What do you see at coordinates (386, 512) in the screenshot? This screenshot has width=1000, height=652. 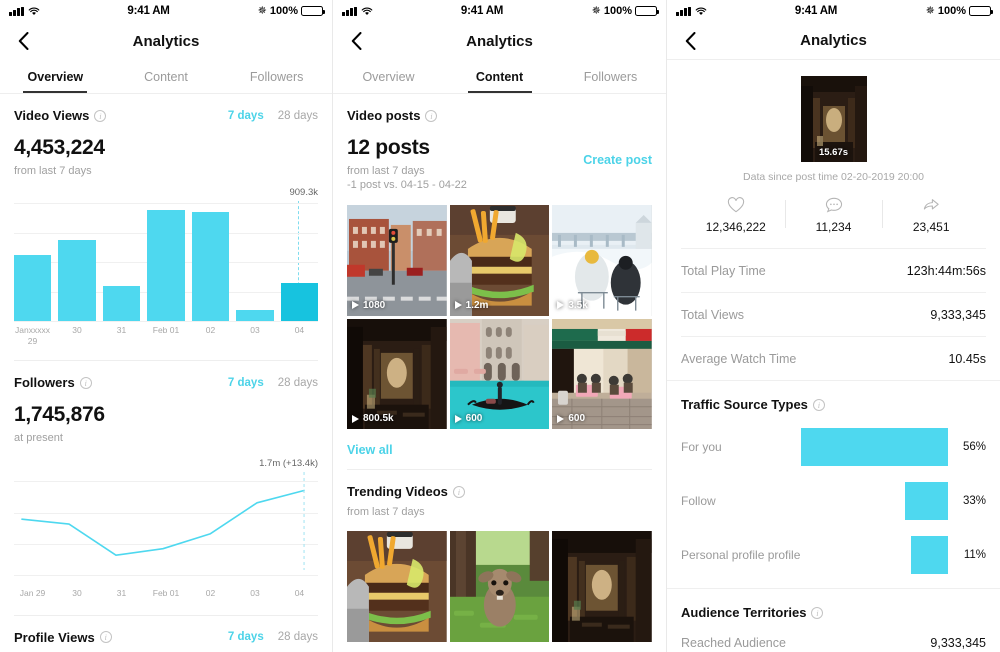 I see `trending-note: from last 7 days` at bounding box center [386, 512].